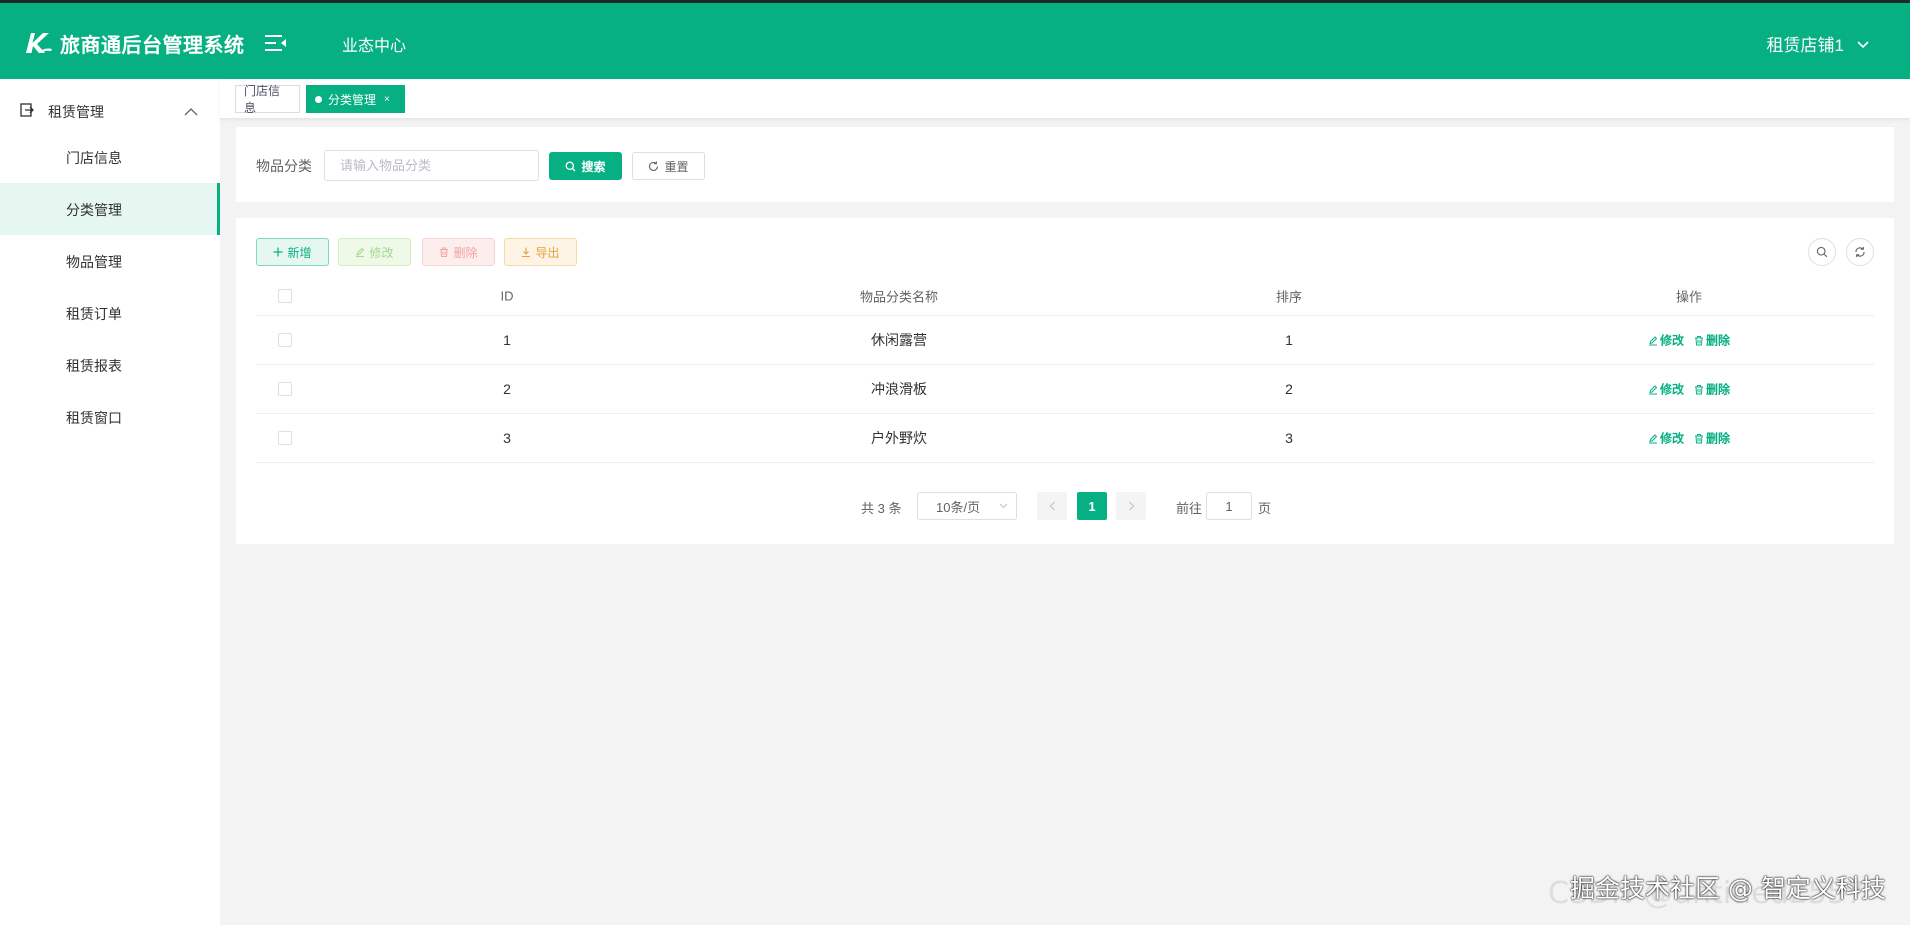  I want to click on refresh-table-button, so click(1860, 252).